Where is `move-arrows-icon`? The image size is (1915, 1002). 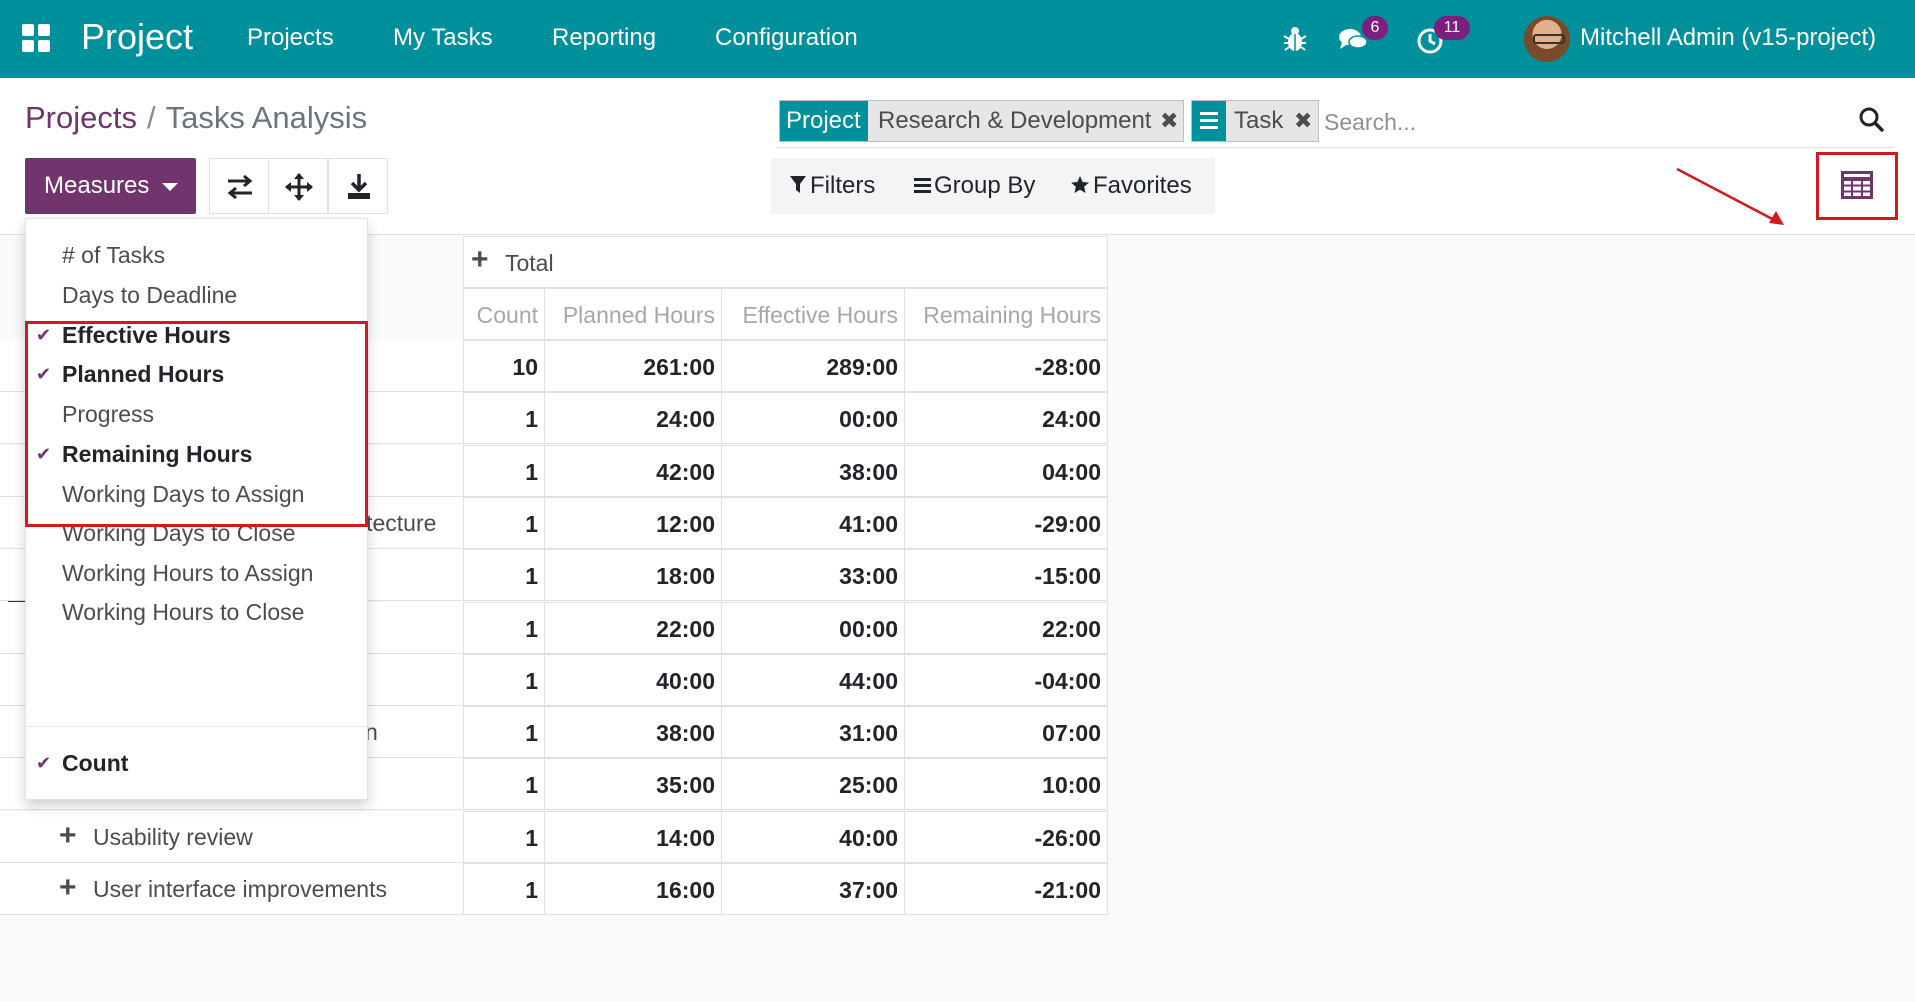
move-arrows-icon is located at coordinates (299, 187).